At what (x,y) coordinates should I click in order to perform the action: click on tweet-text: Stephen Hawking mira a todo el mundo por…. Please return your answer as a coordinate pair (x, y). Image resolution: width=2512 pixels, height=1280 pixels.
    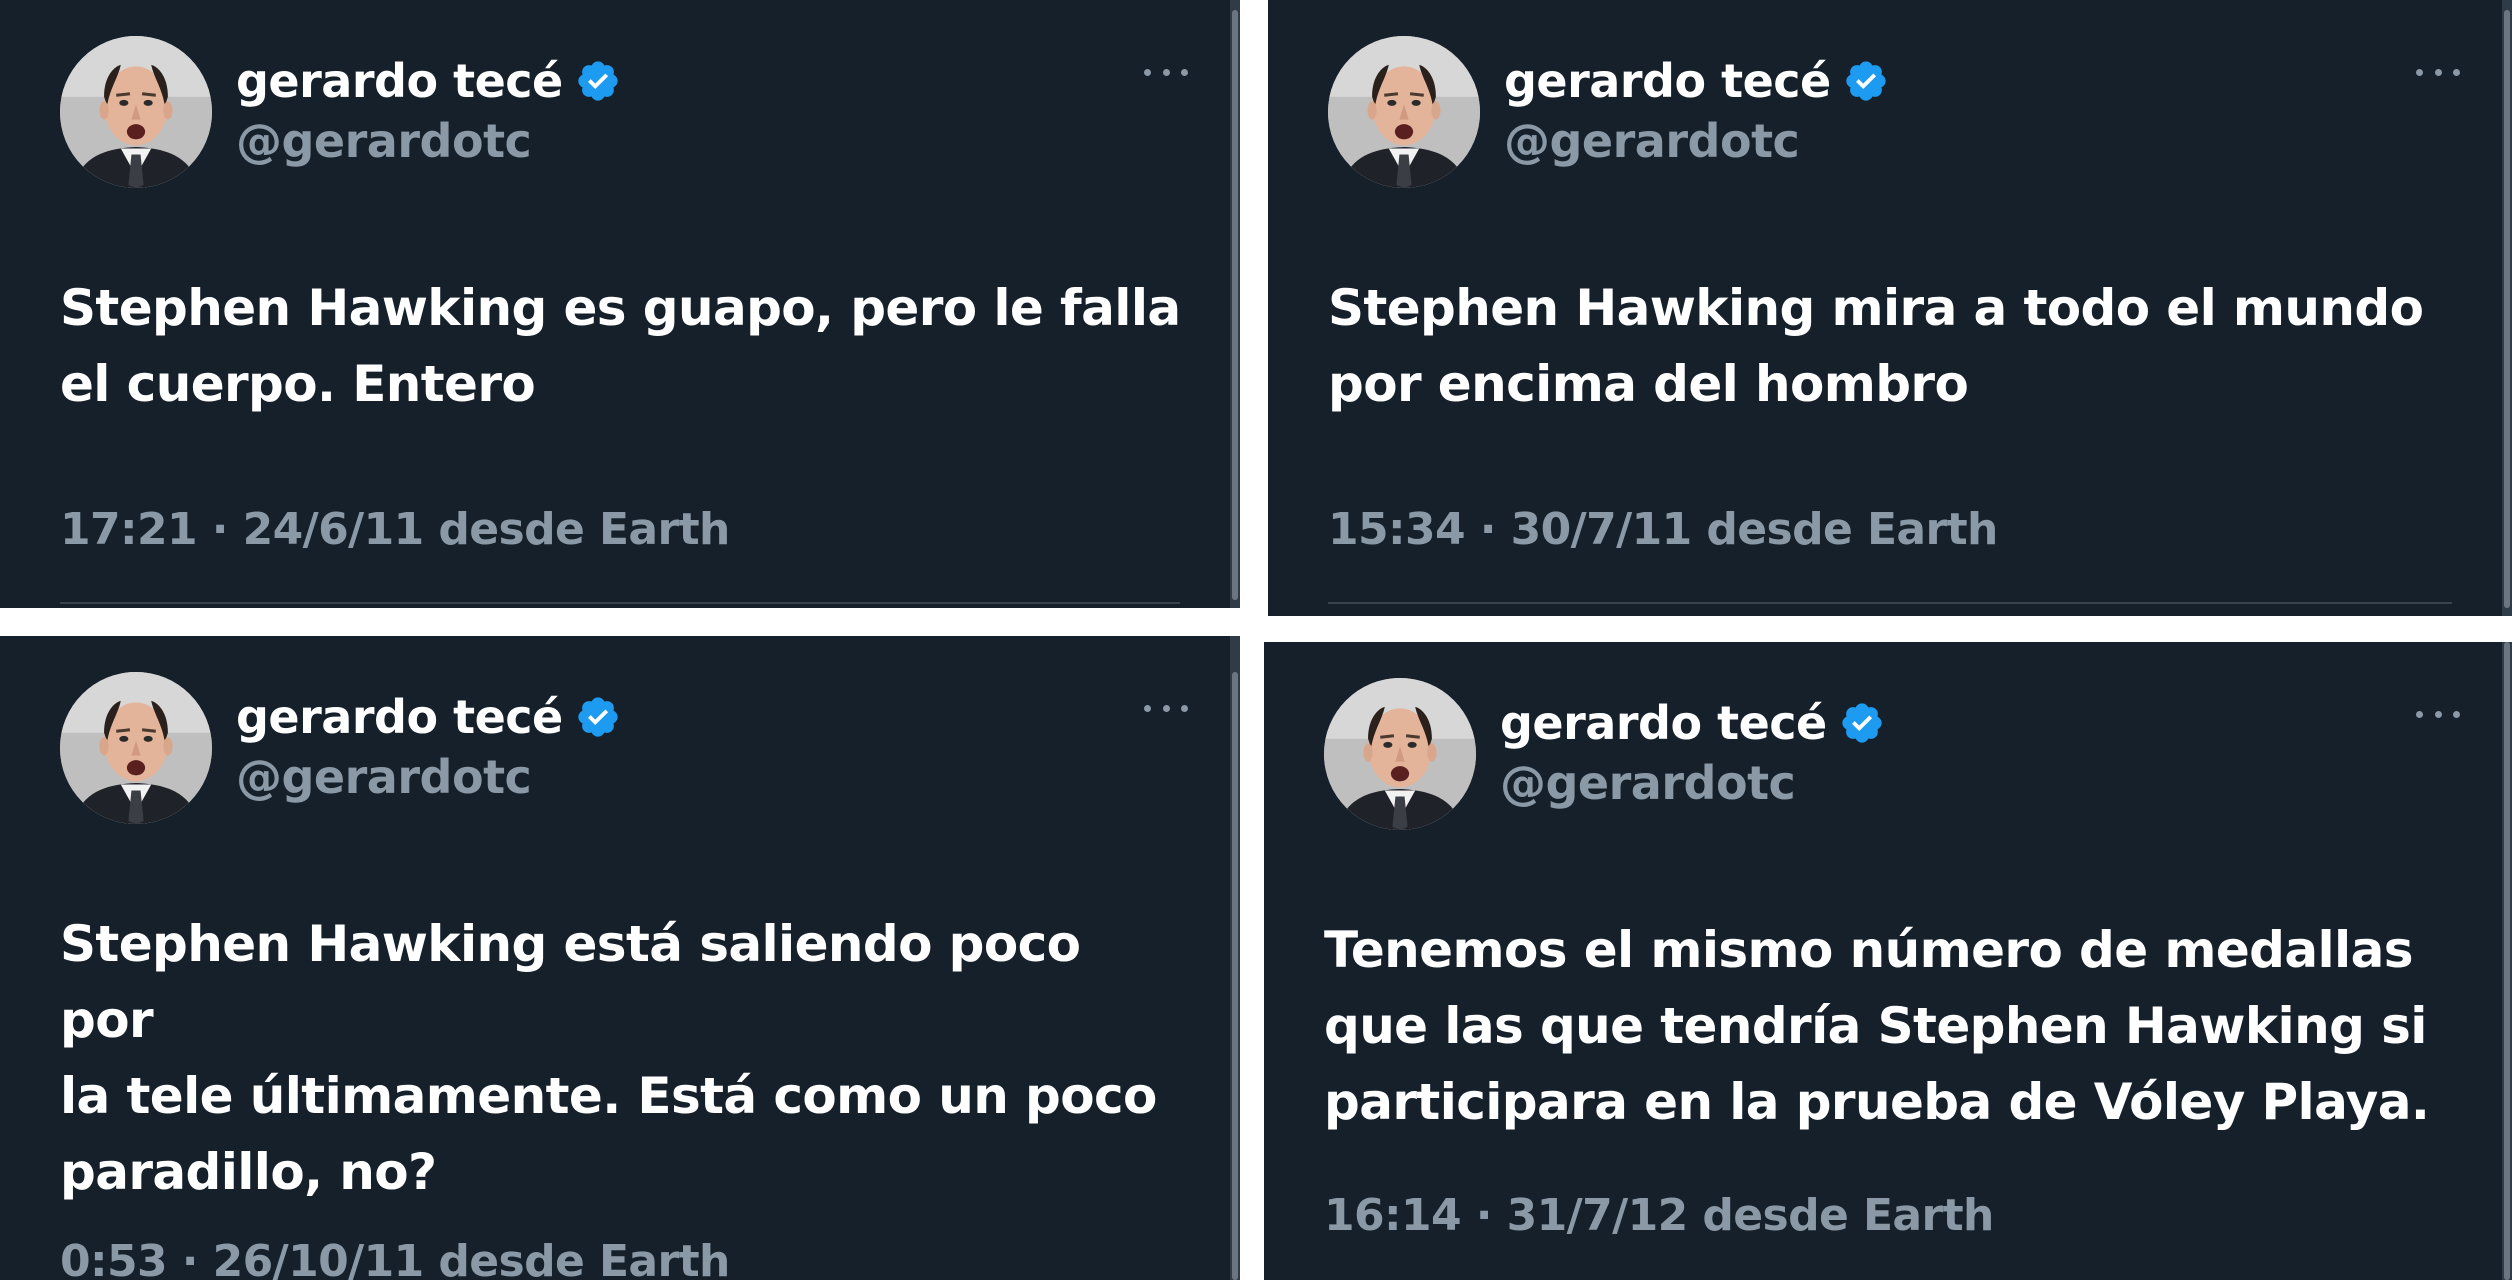
    Looking at the image, I should click on (1876, 346).